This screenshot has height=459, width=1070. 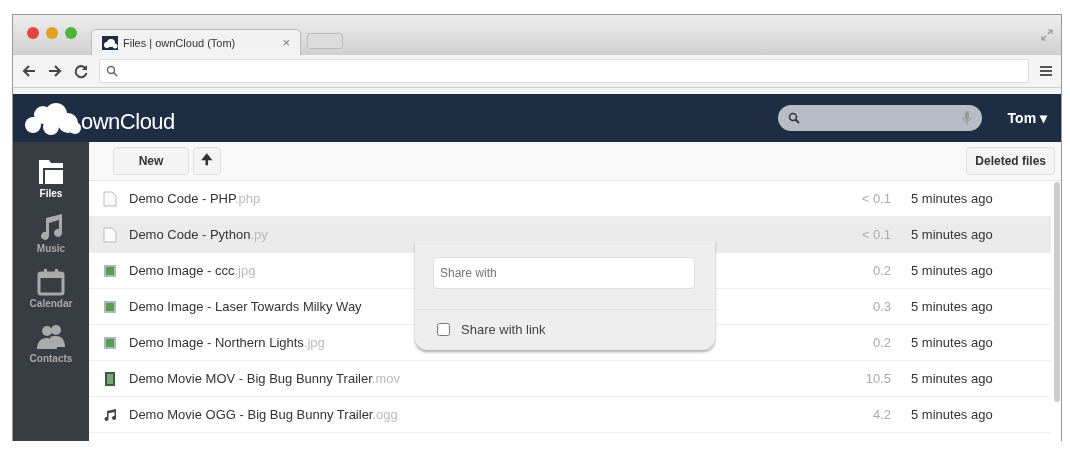 What do you see at coordinates (71, 33) in the screenshot?
I see `zoom-window-button` at bounding box center [71, 33].